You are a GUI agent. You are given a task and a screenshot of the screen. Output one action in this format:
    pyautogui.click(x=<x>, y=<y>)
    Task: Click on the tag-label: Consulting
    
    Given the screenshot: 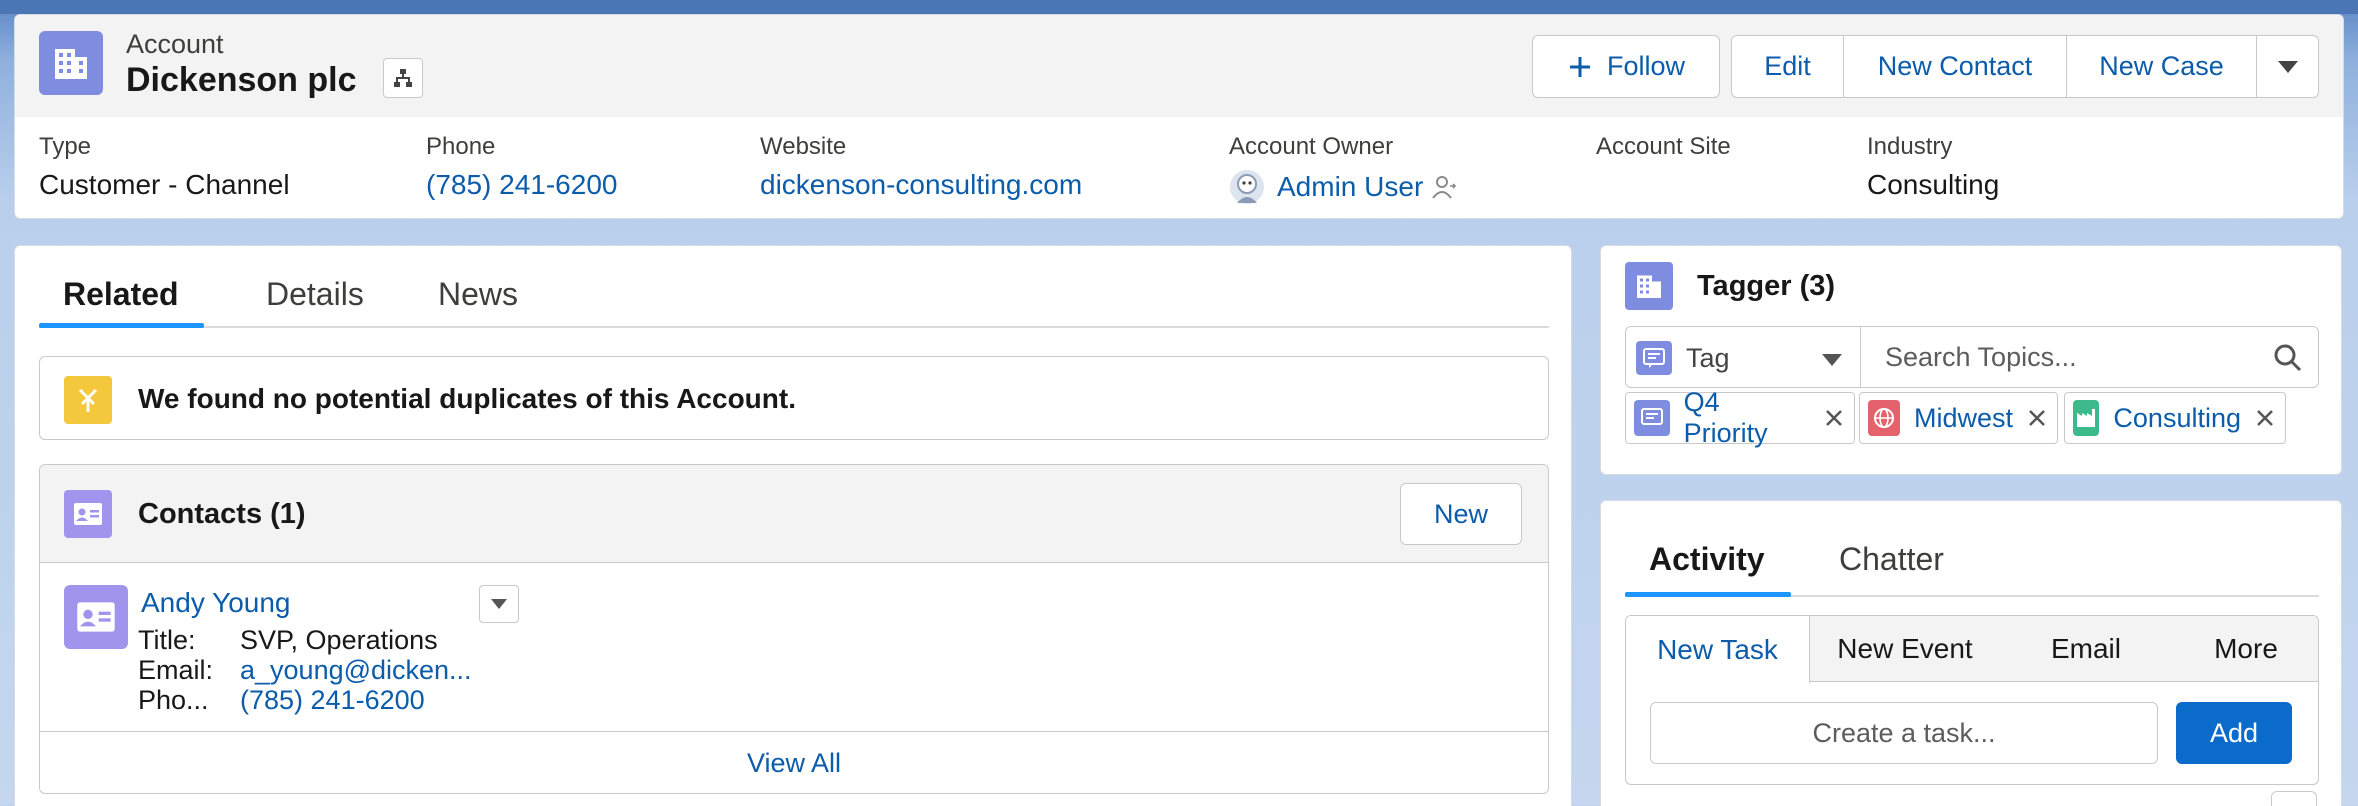 What is the action you would take?
    pyautogui.click(x=2177, y=417)
    